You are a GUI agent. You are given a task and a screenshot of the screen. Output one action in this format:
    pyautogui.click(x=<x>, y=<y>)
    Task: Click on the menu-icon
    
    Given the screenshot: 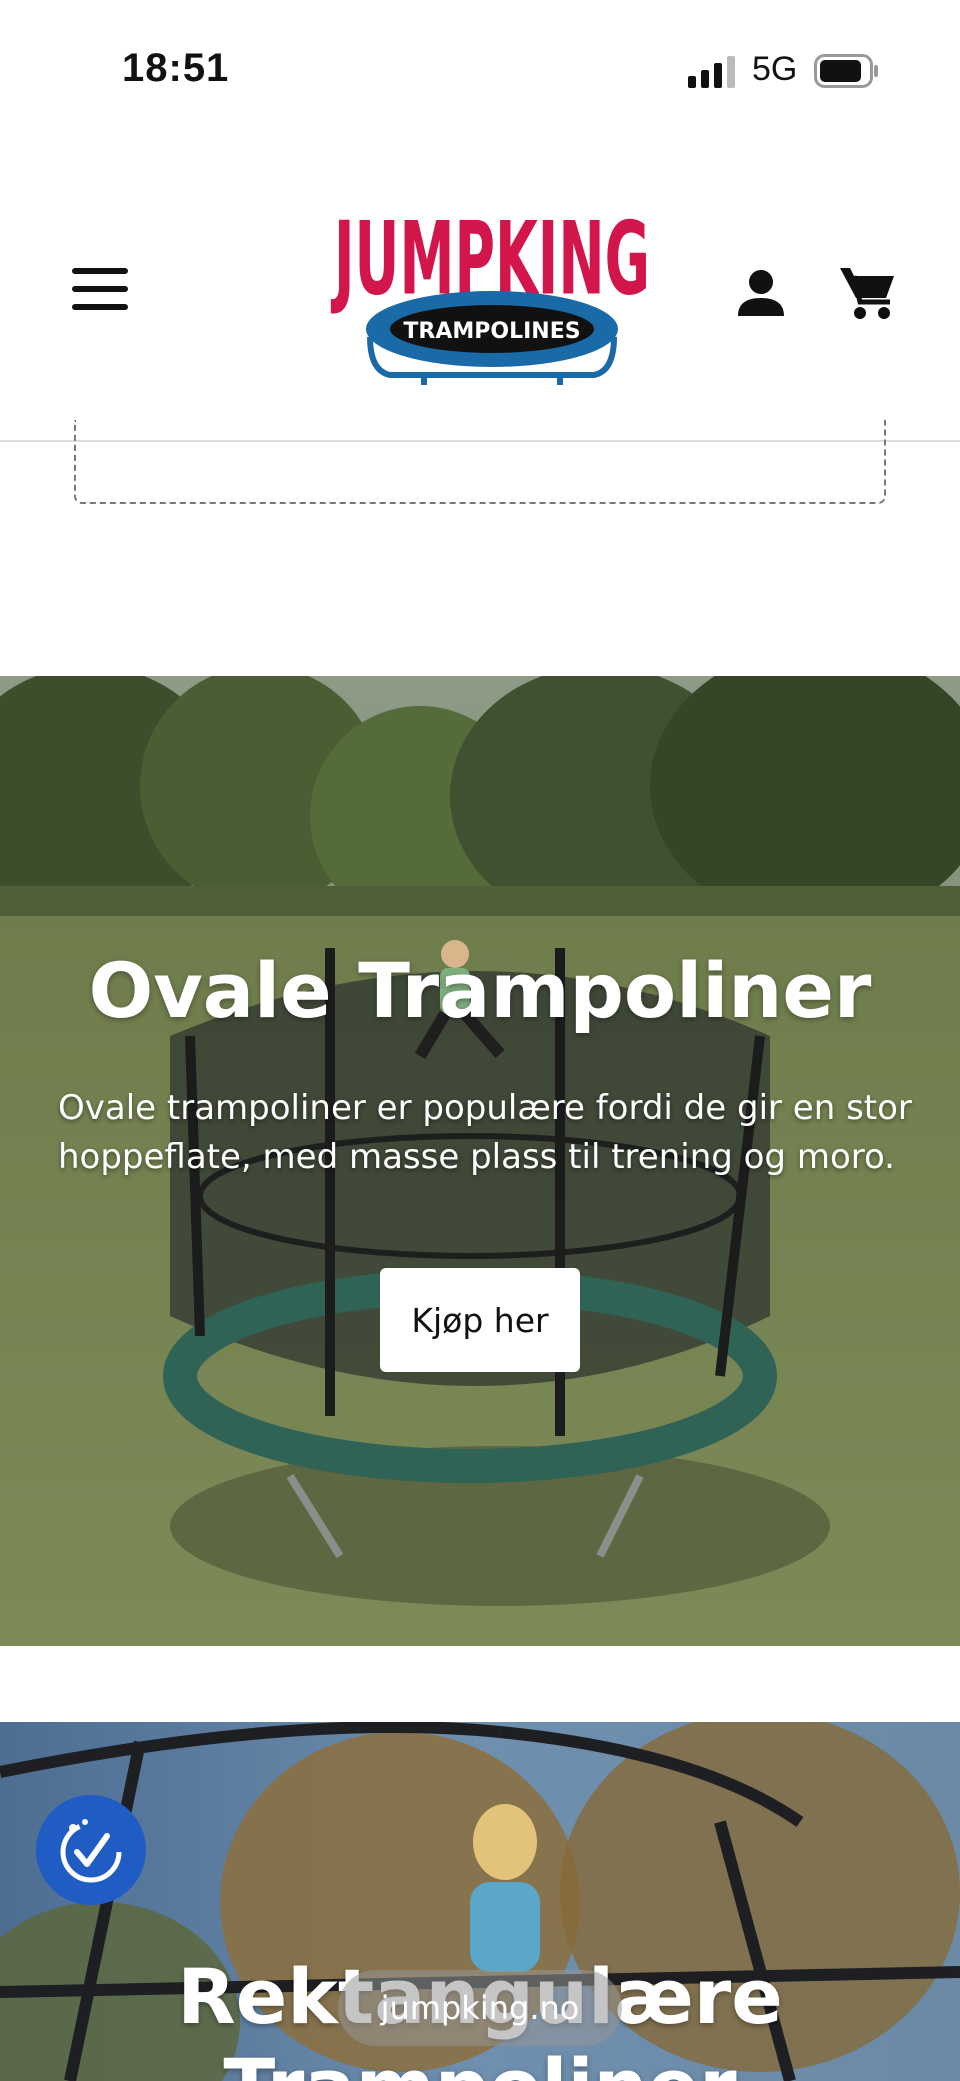 What is the action you would take?
    pyautogui.click(x=100, y=289)
    